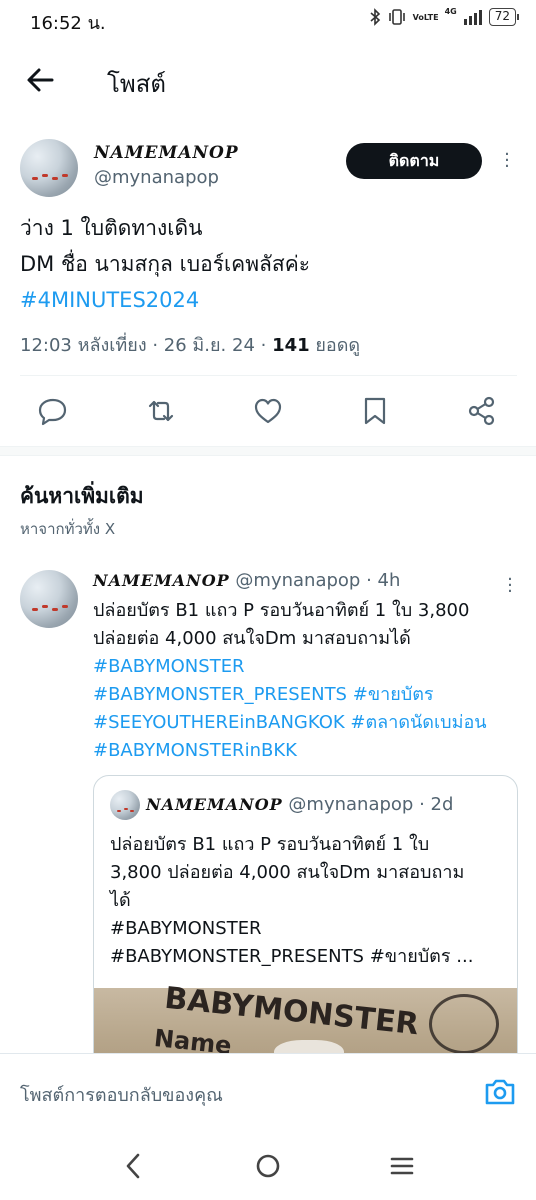 This screenshot has width=536, height=1200. What do you see at coordinates (414, 161) in the screenshot?
I see `follow-button: ติดตาม` at bounding box center [414, 161].